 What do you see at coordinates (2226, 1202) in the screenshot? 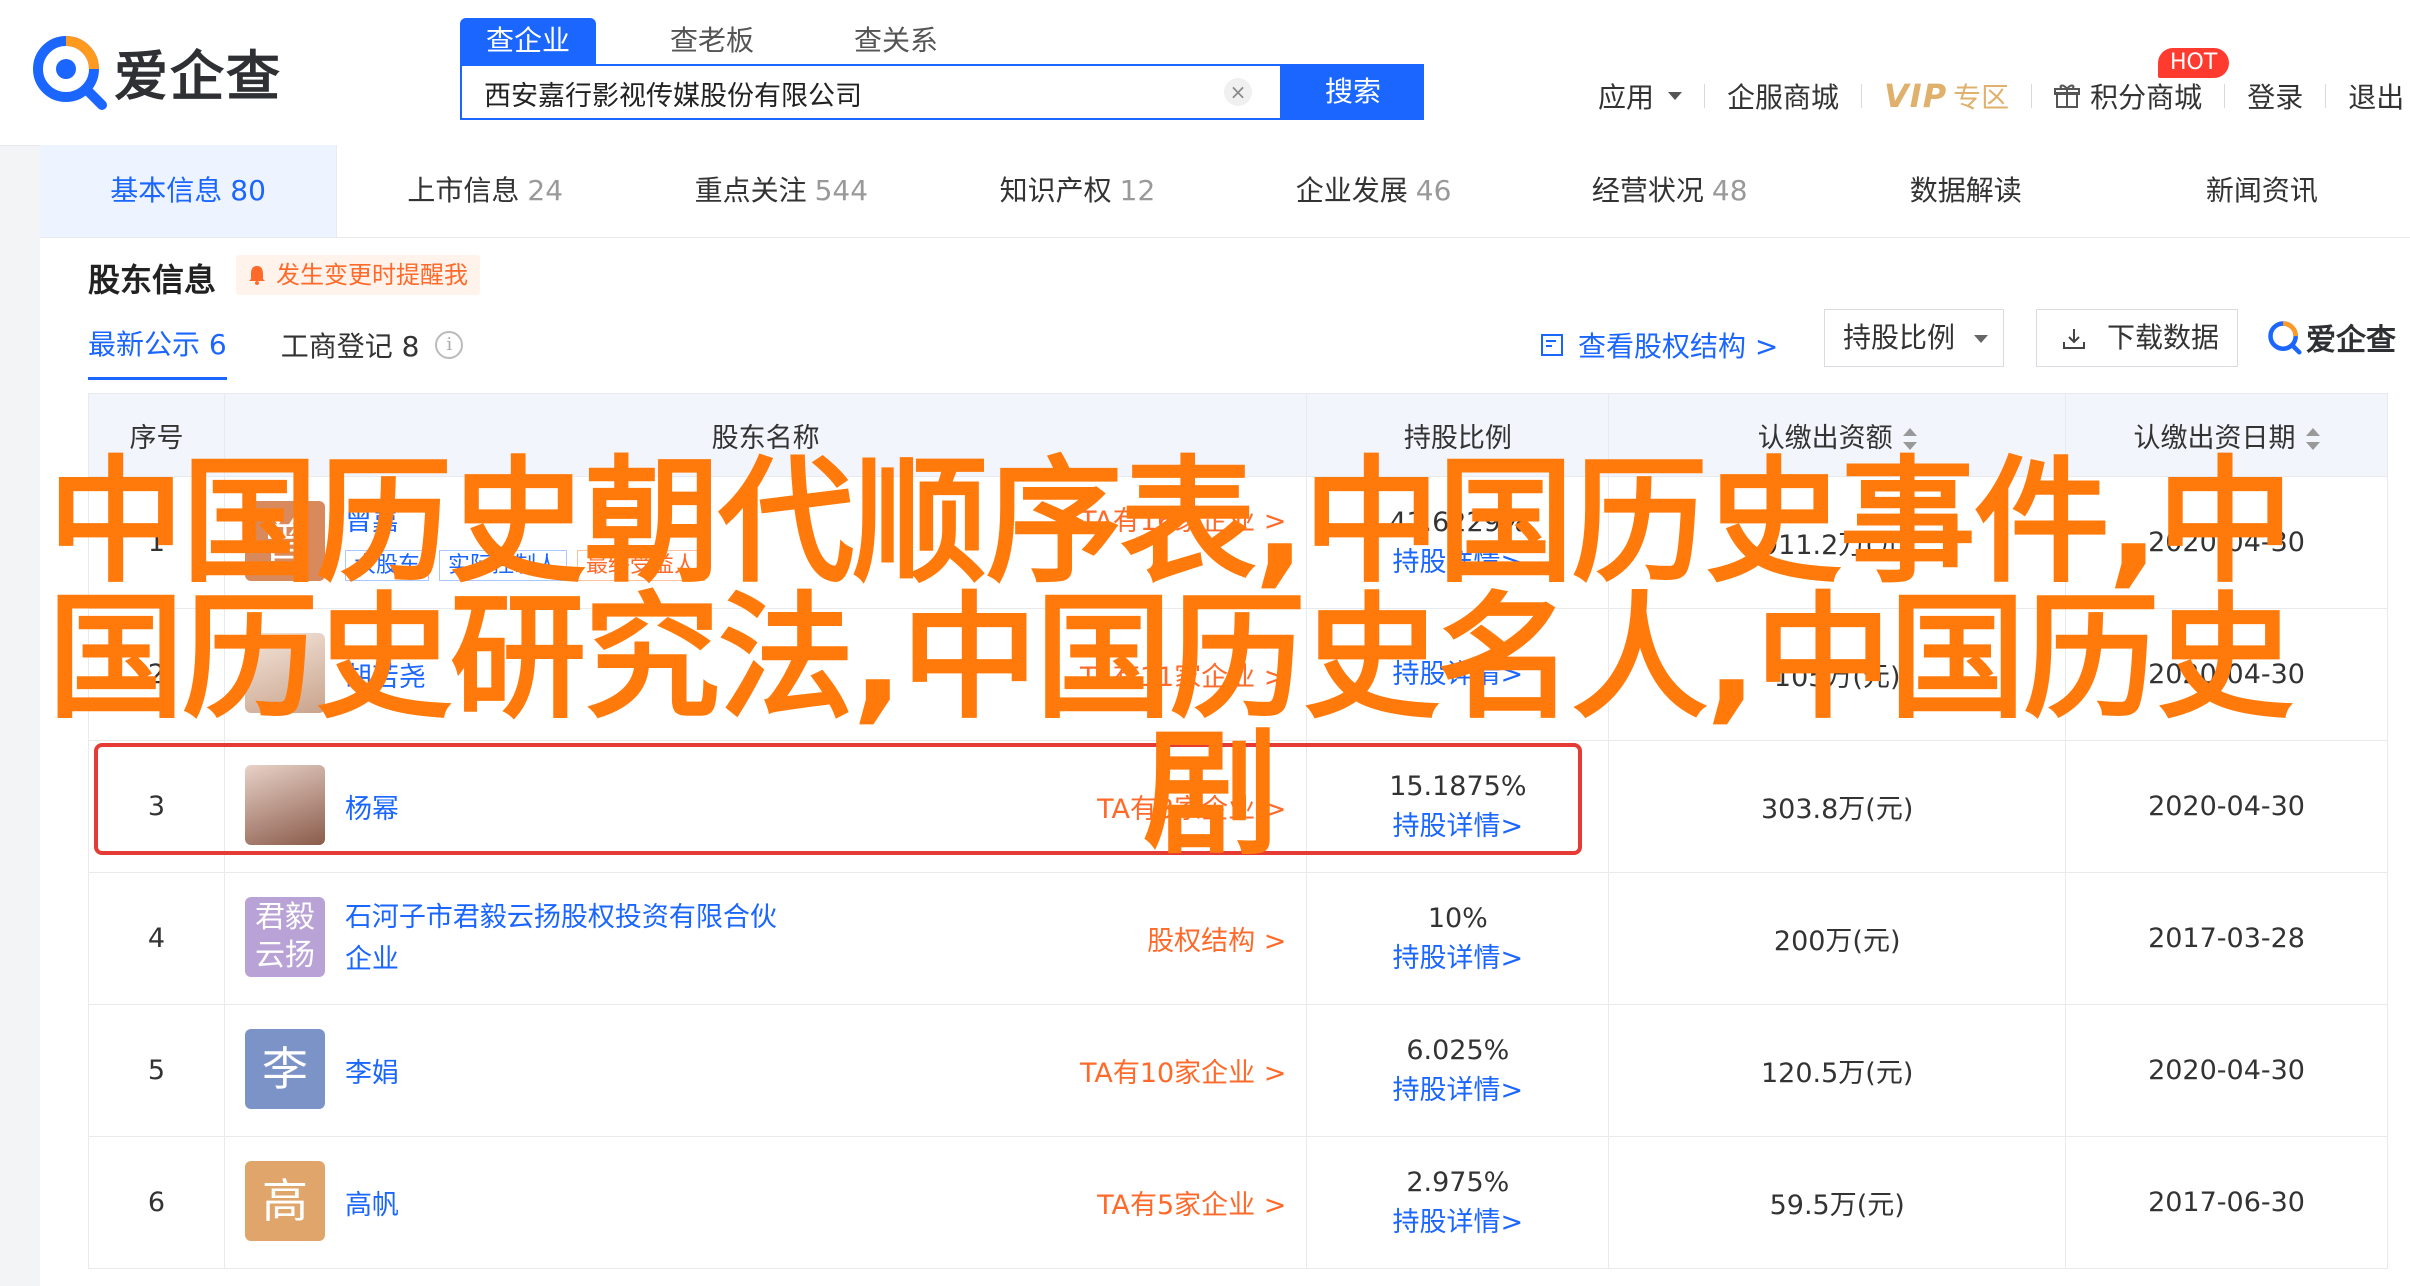
I see `cell-date: 2017-06-30` at bounding box center [2226, 1202].